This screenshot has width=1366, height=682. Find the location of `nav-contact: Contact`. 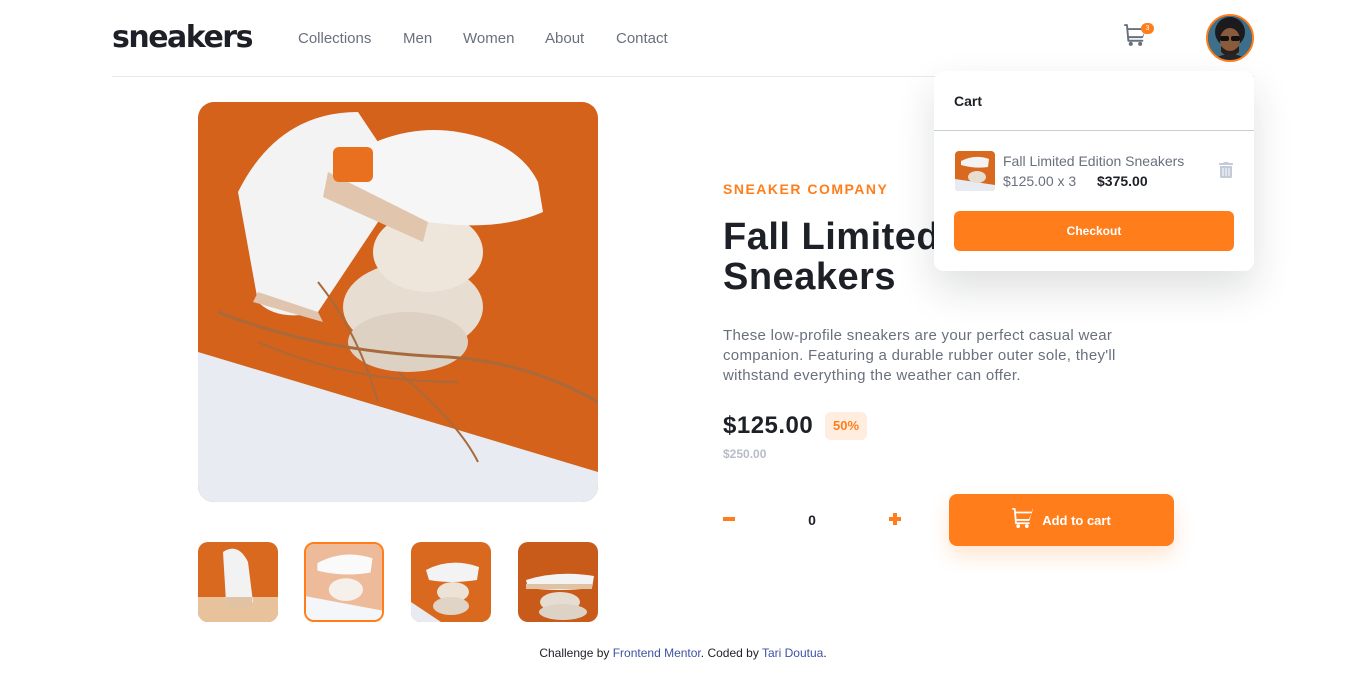

nav-contact: Contact is located at coordinates (642, 38).